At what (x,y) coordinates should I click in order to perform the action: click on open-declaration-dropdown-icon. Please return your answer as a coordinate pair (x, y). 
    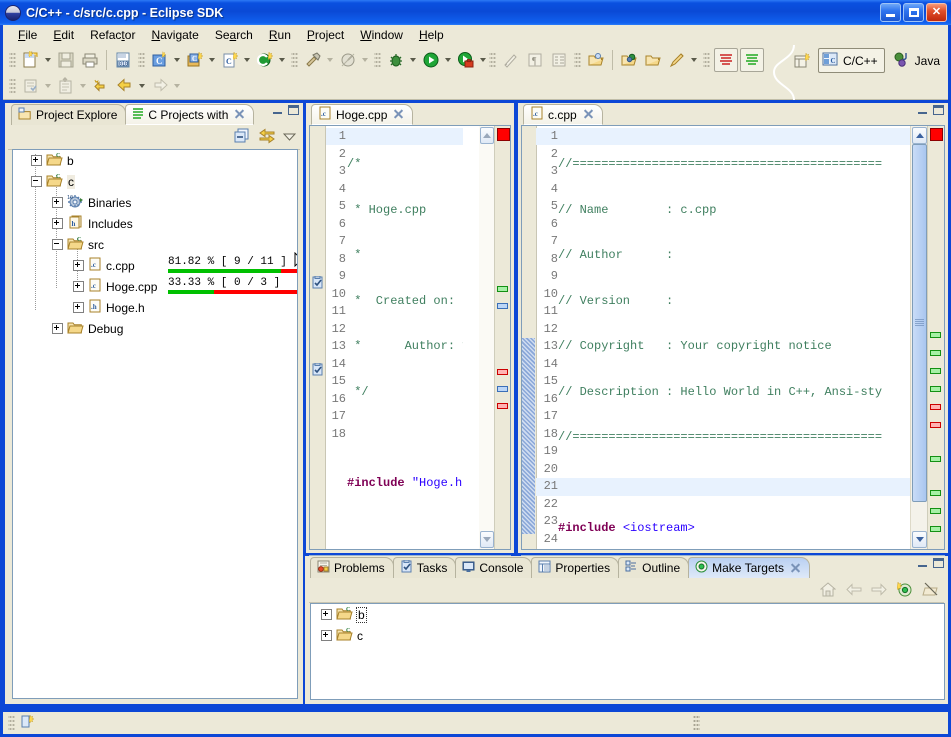
    Looking at the image, I should click on (47, 86).